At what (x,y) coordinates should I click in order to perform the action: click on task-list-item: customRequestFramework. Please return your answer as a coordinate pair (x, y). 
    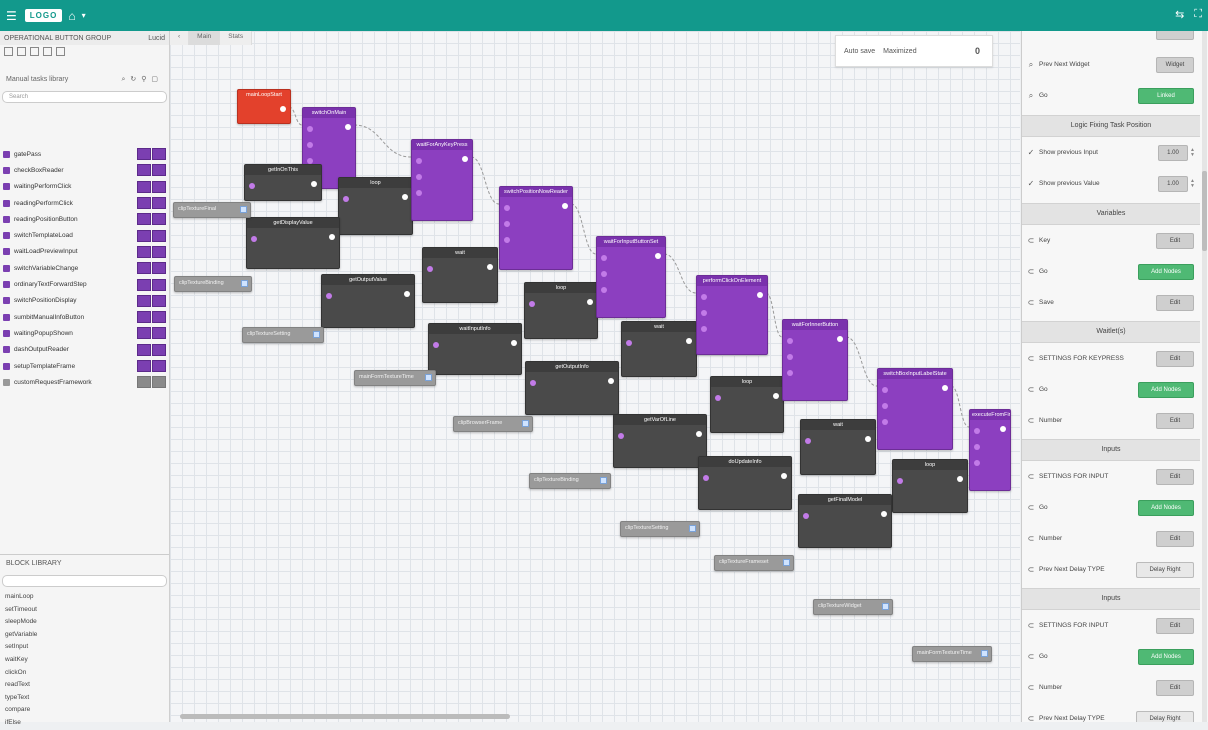
    Looking at the image, I should click on (84, 382).